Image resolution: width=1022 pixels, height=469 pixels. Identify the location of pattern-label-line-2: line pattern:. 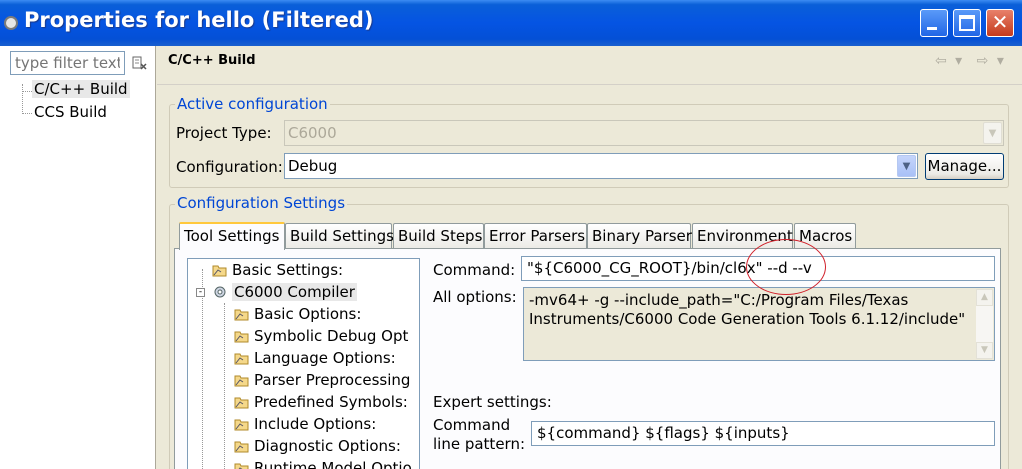
(479, 444).